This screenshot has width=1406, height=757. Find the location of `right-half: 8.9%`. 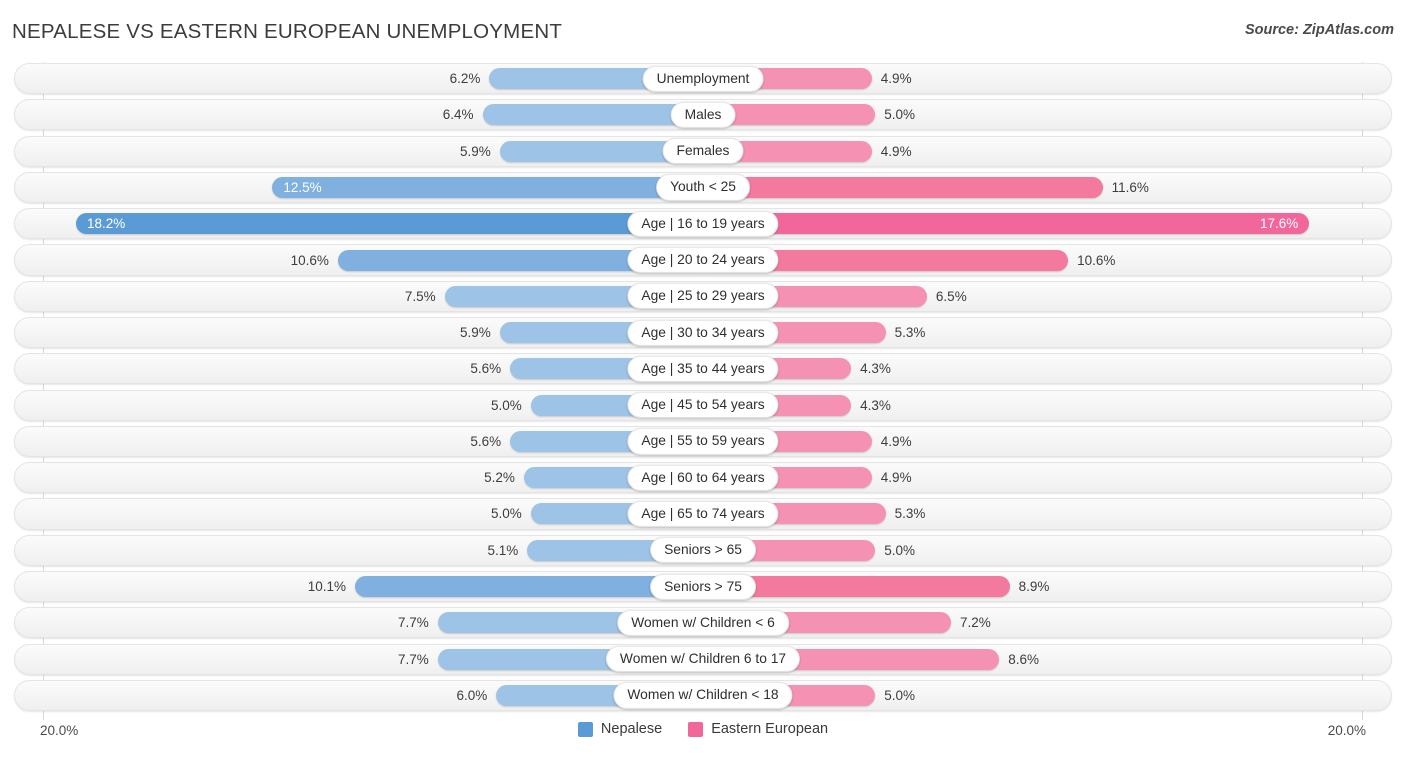

right-half: 8.9% is located at coordinates (1047, 586).